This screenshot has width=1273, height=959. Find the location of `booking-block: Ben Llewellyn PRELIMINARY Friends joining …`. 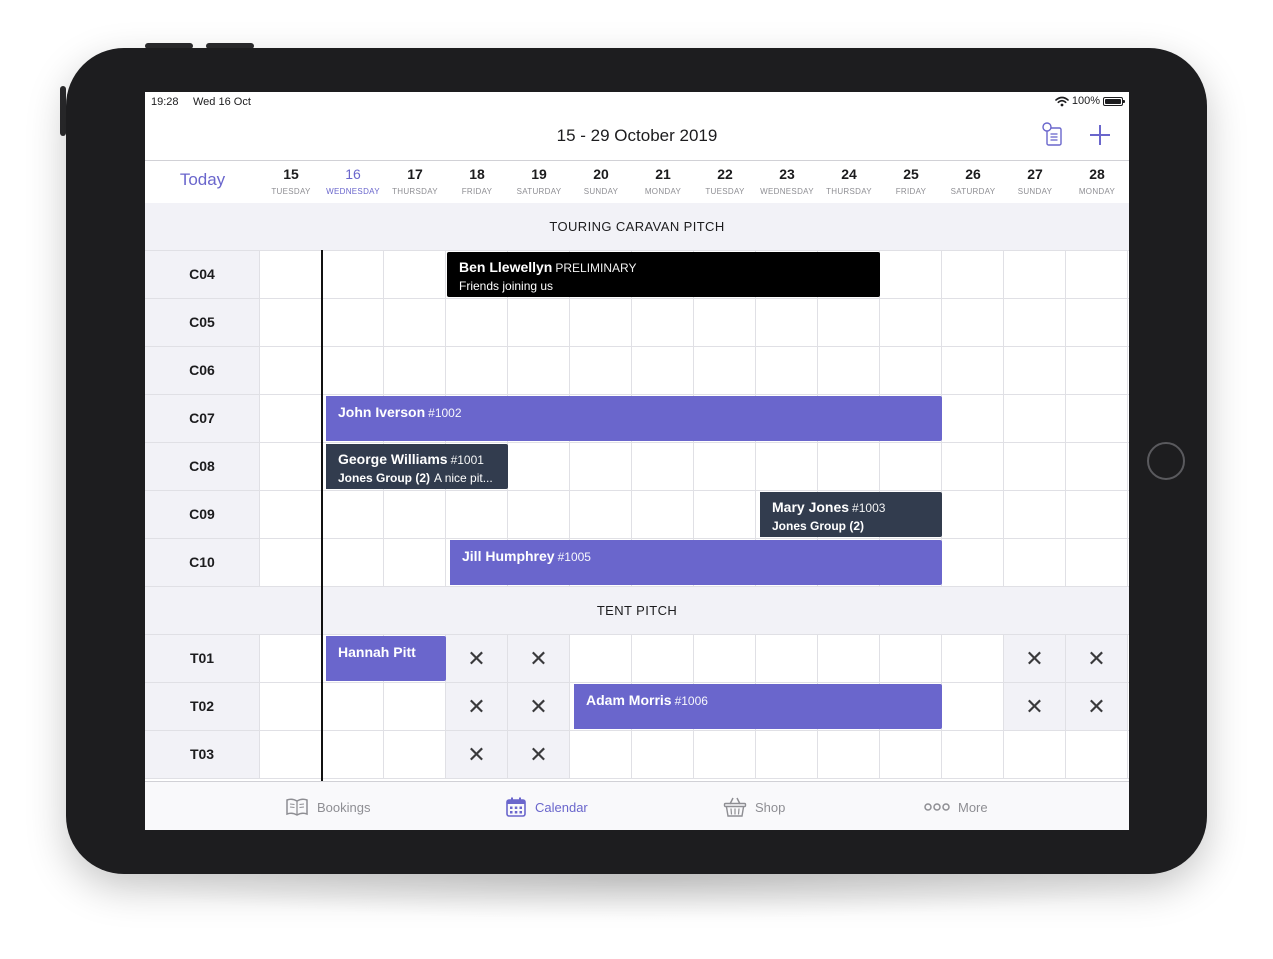

booking-block: Ben Llewellyn PRELIMINARY Friends joining … is located at coordinates (663, 274).